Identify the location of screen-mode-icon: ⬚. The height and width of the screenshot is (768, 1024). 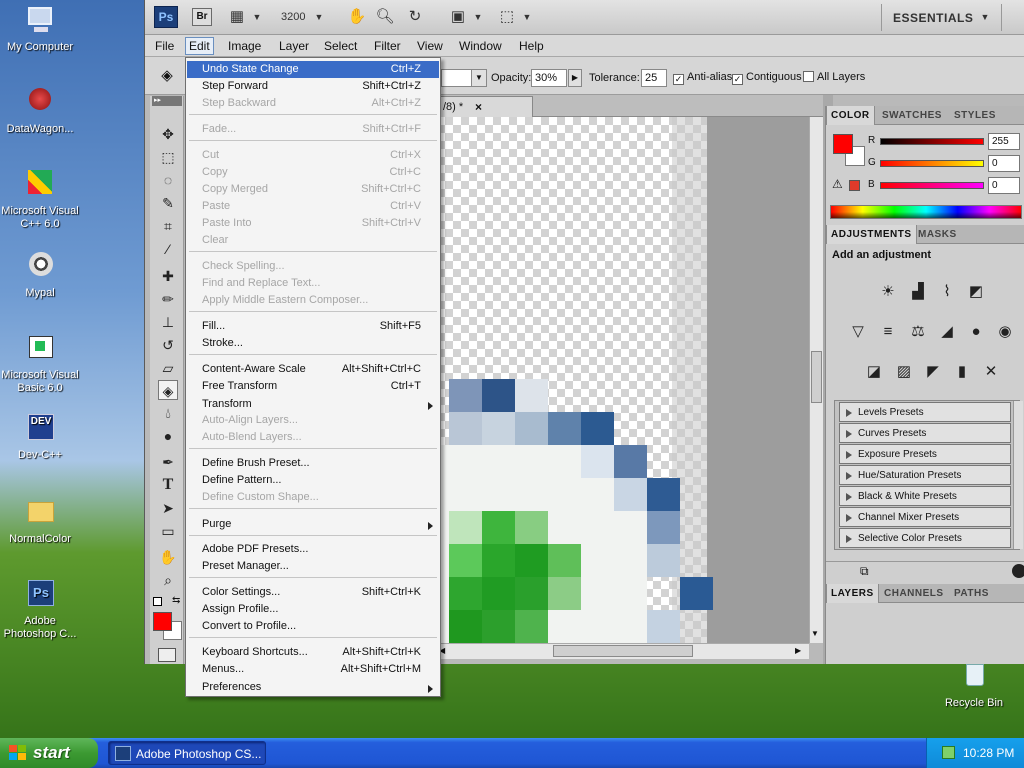
(507, 17).